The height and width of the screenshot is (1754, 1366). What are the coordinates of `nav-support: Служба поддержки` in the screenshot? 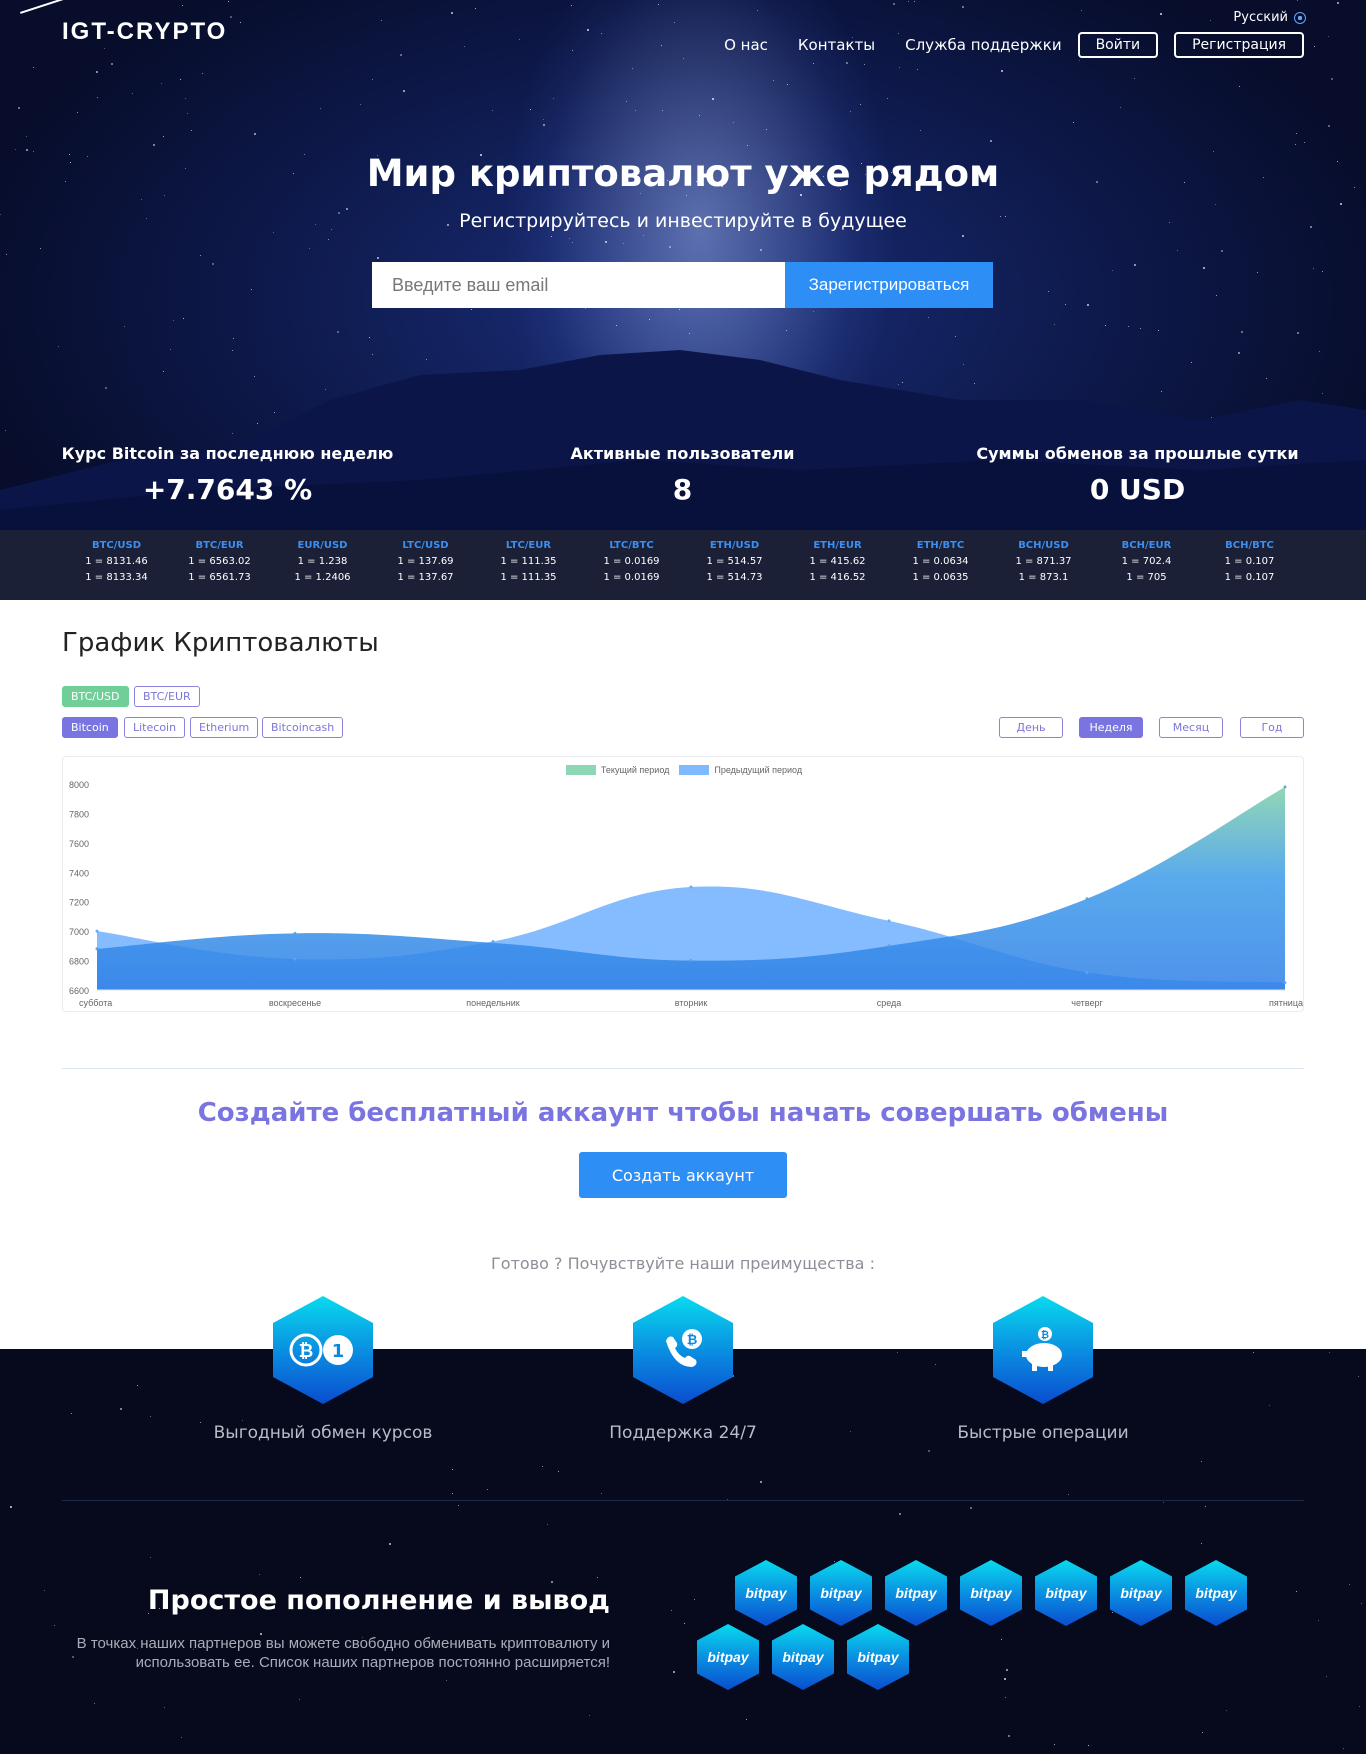 It's located at (983, 45).